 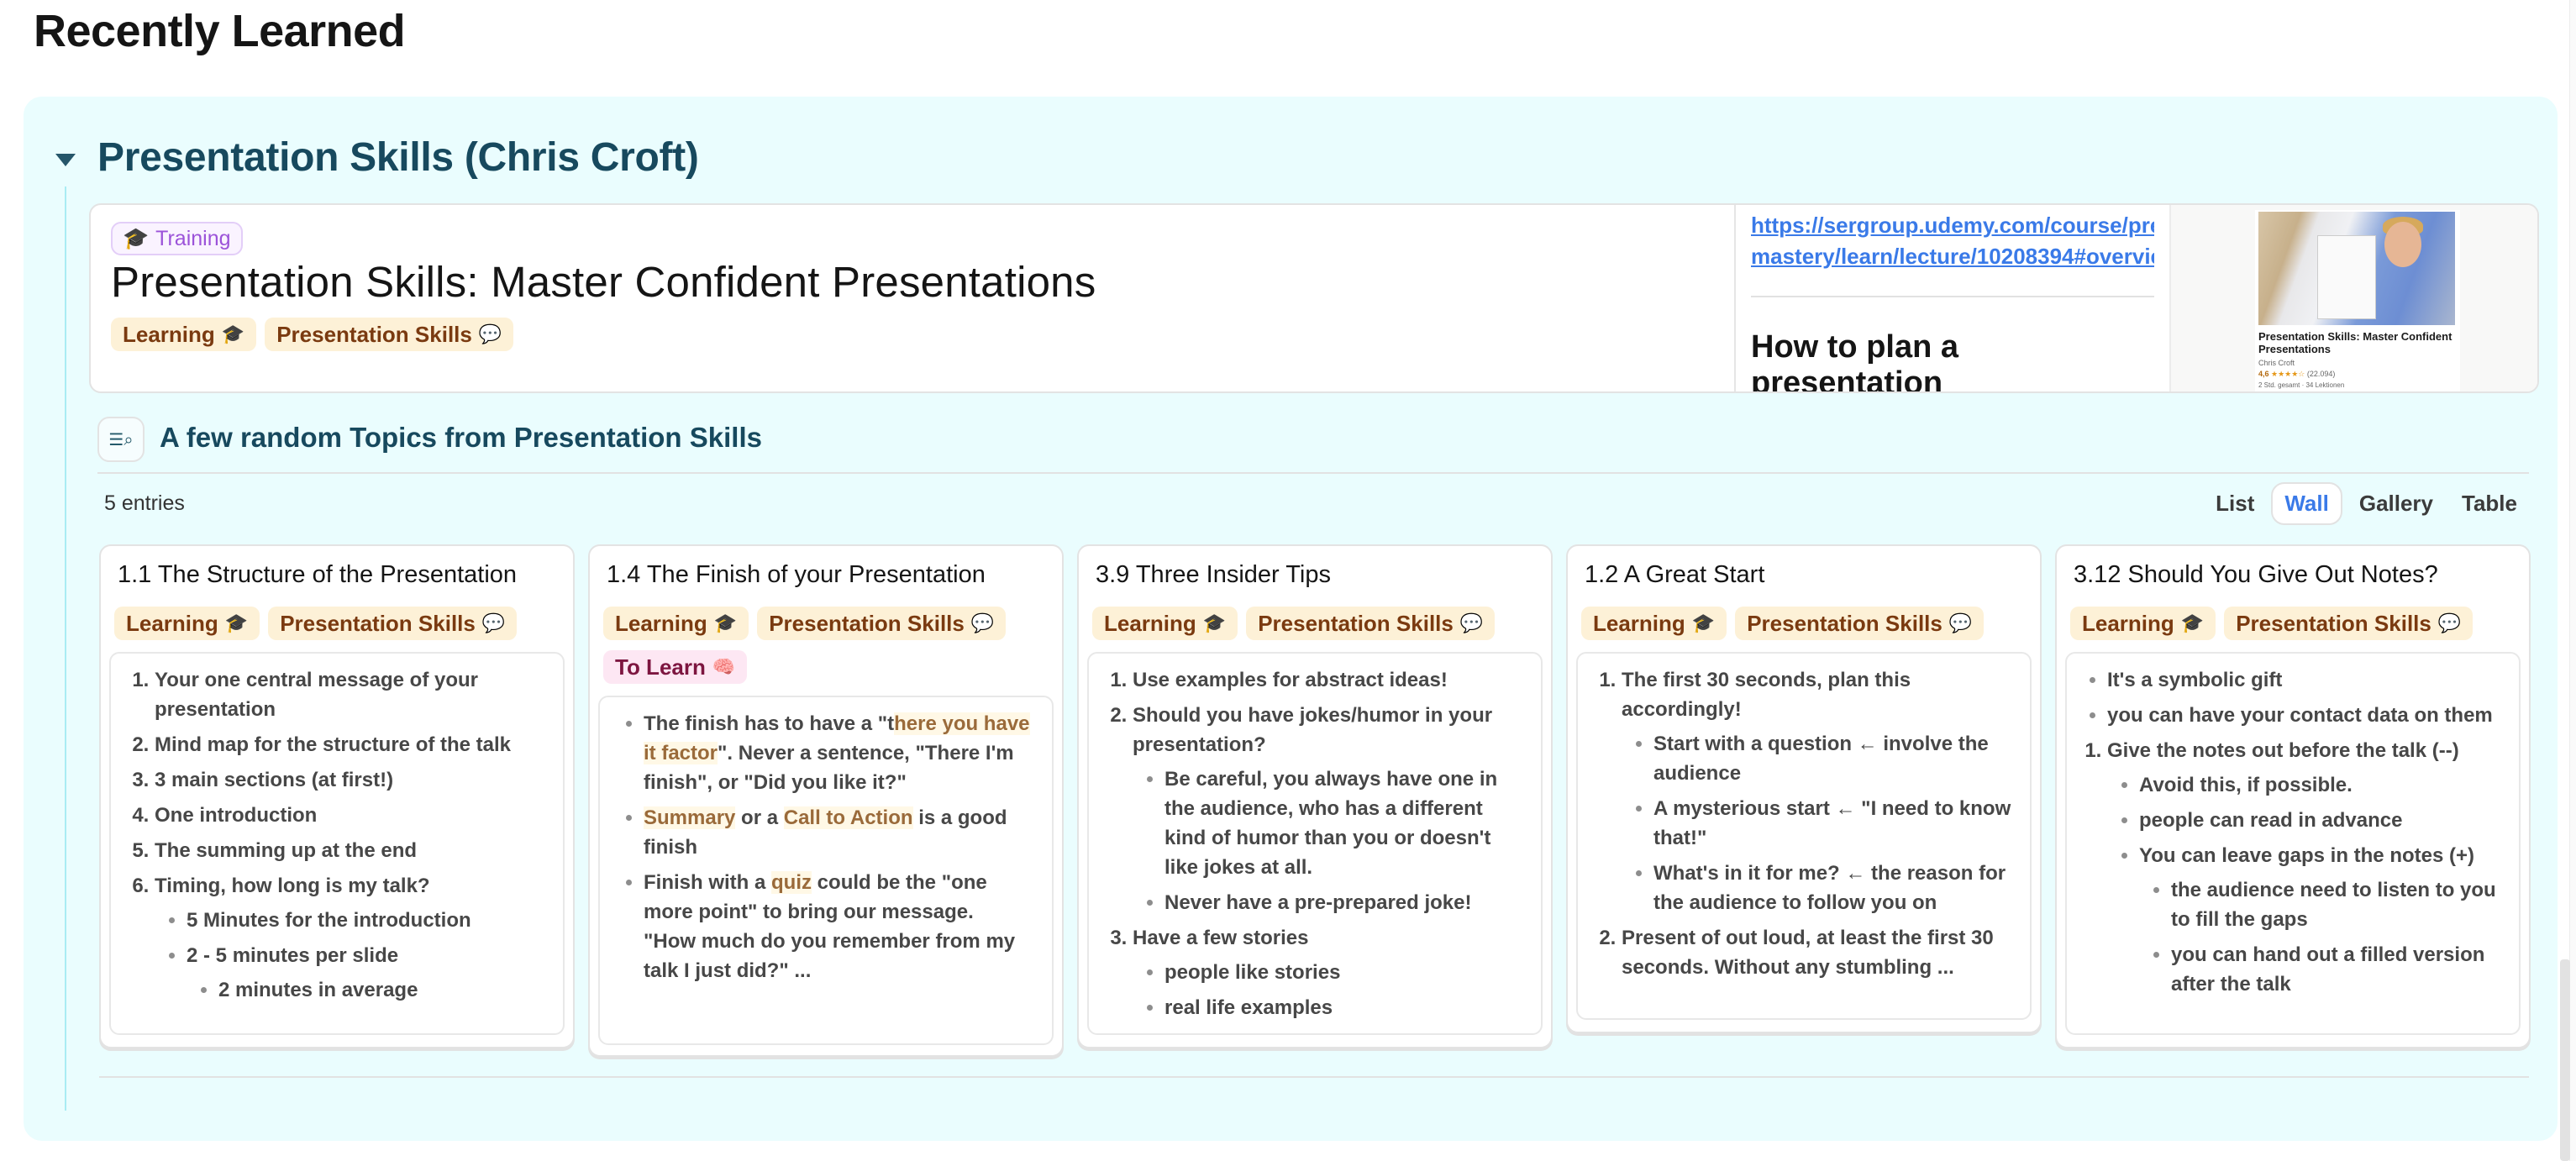 What do you see at coordinates (2235, 503) in the screenshot?
I see `view-tab-list: List` at bounding box center [2235, 503].